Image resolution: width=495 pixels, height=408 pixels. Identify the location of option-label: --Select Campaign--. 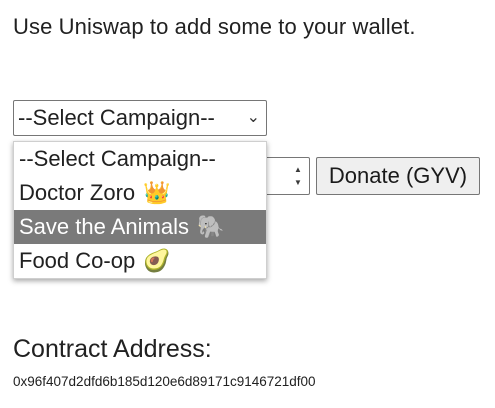
(117, 158).